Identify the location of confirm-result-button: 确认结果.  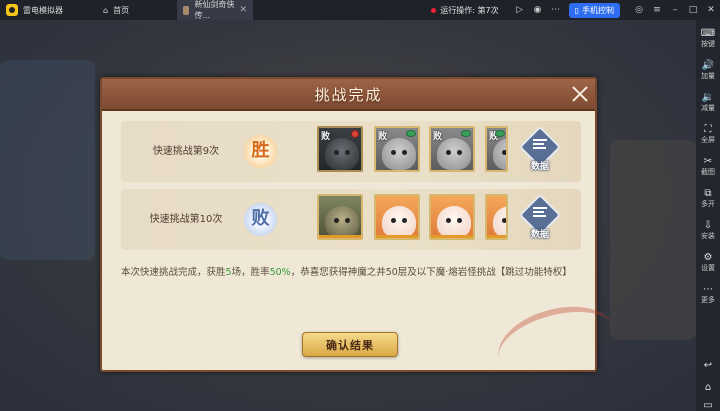
(350, 344).